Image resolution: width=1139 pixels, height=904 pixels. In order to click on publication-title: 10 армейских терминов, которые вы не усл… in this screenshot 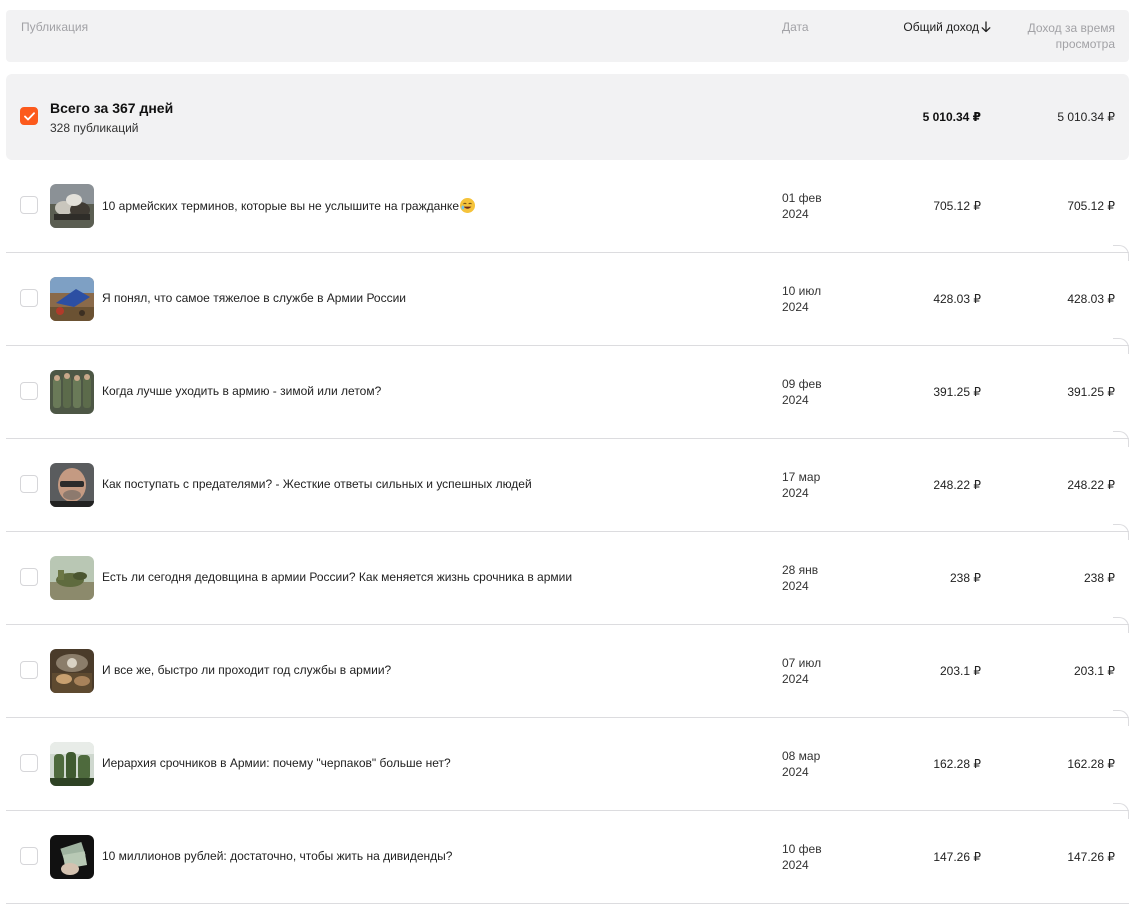, I will do `click(288, 205)`.